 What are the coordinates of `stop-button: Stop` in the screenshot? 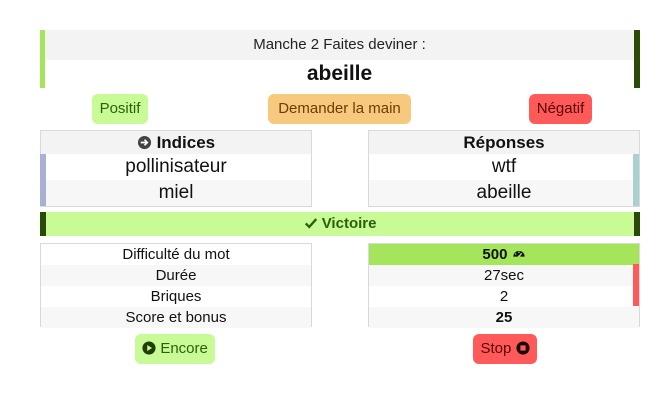 It's located at (505, 349).